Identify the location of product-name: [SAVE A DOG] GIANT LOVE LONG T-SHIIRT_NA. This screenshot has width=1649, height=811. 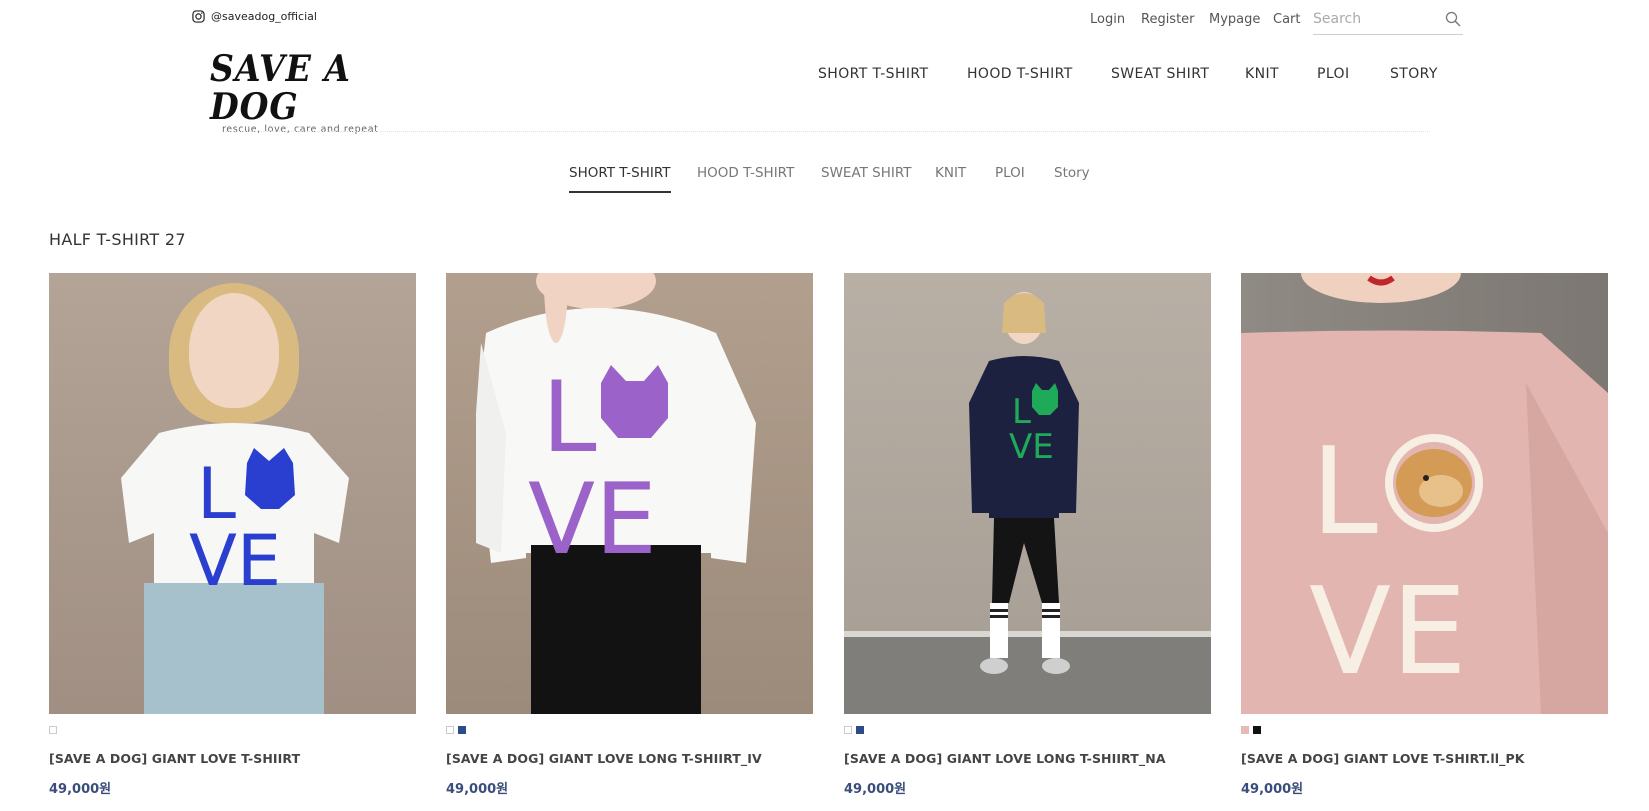
(1027, 758).